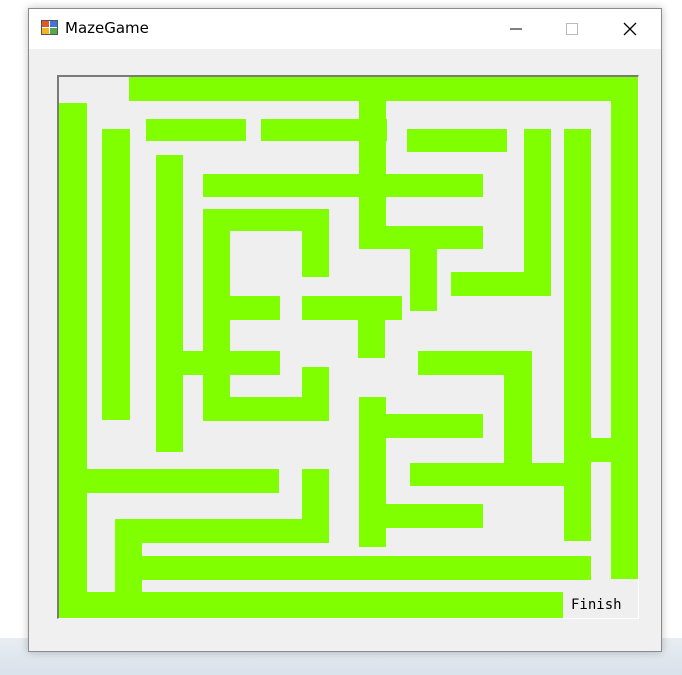 Image resolution: width=682 pixels, height=675 pixels. Describe the element at coordinates (49, 27) in the screenshot. I see `app-icon` at that location.